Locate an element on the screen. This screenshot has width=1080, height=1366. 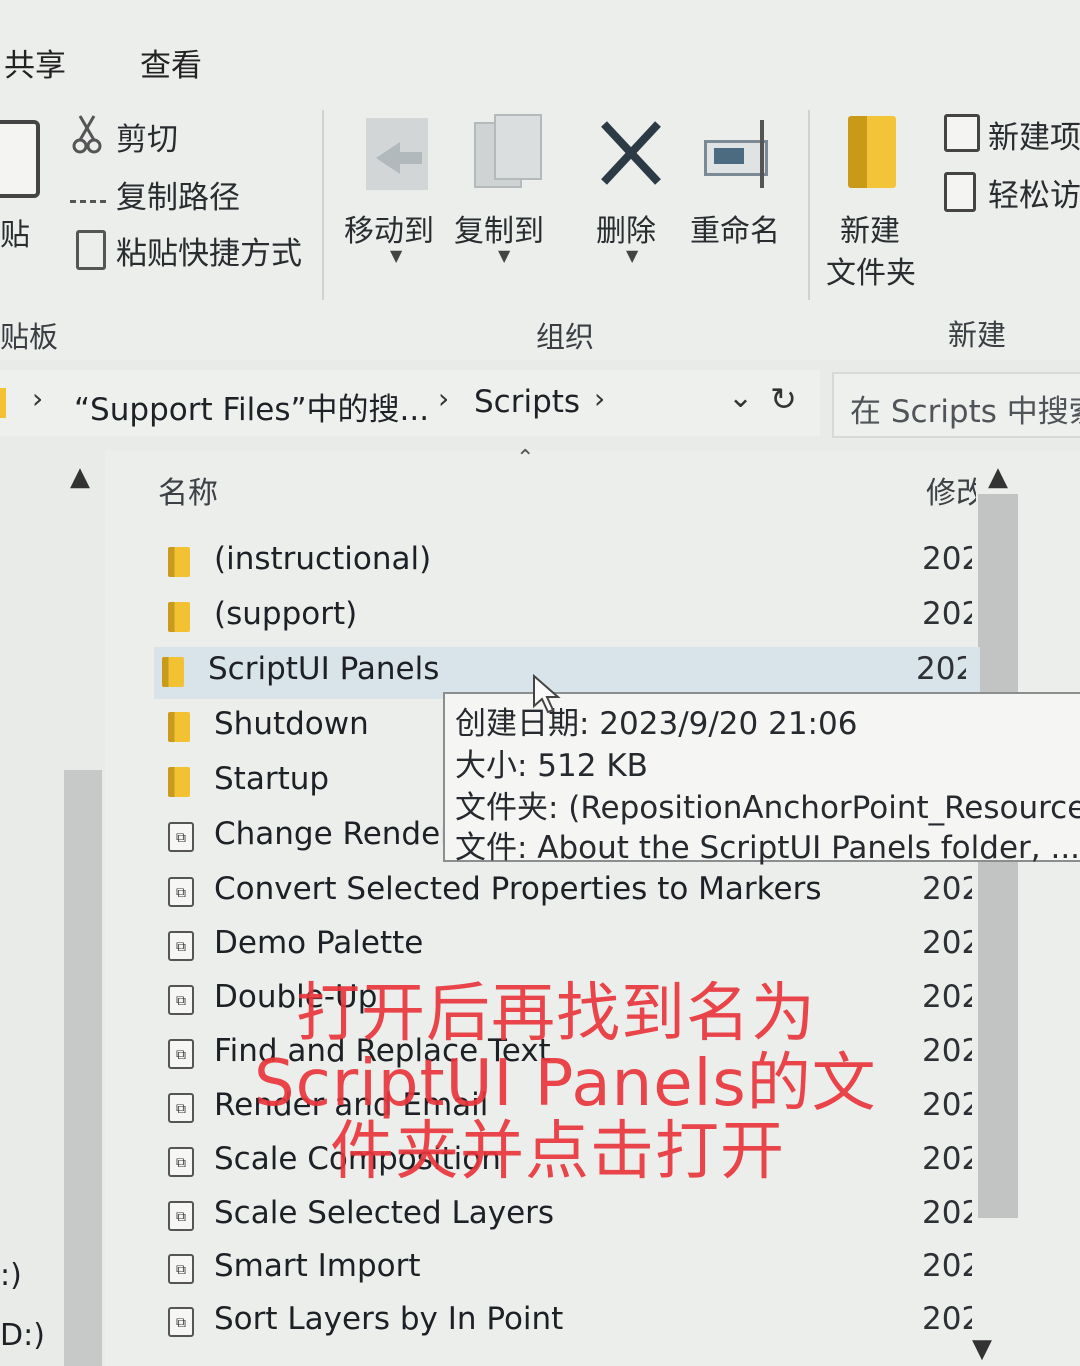
file-name: Sort Layers by In Point is located at coordinates (389, 1319).